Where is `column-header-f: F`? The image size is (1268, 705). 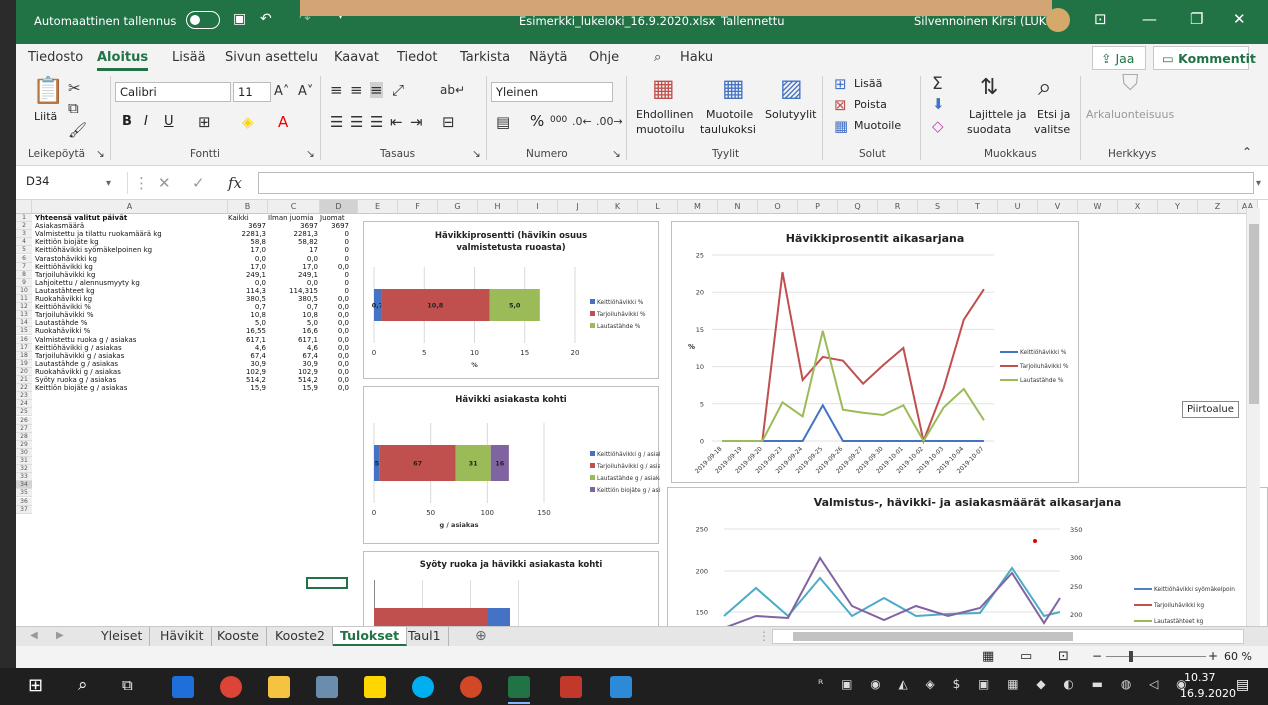 column-header-f: F is located at coordinates (418, 207).